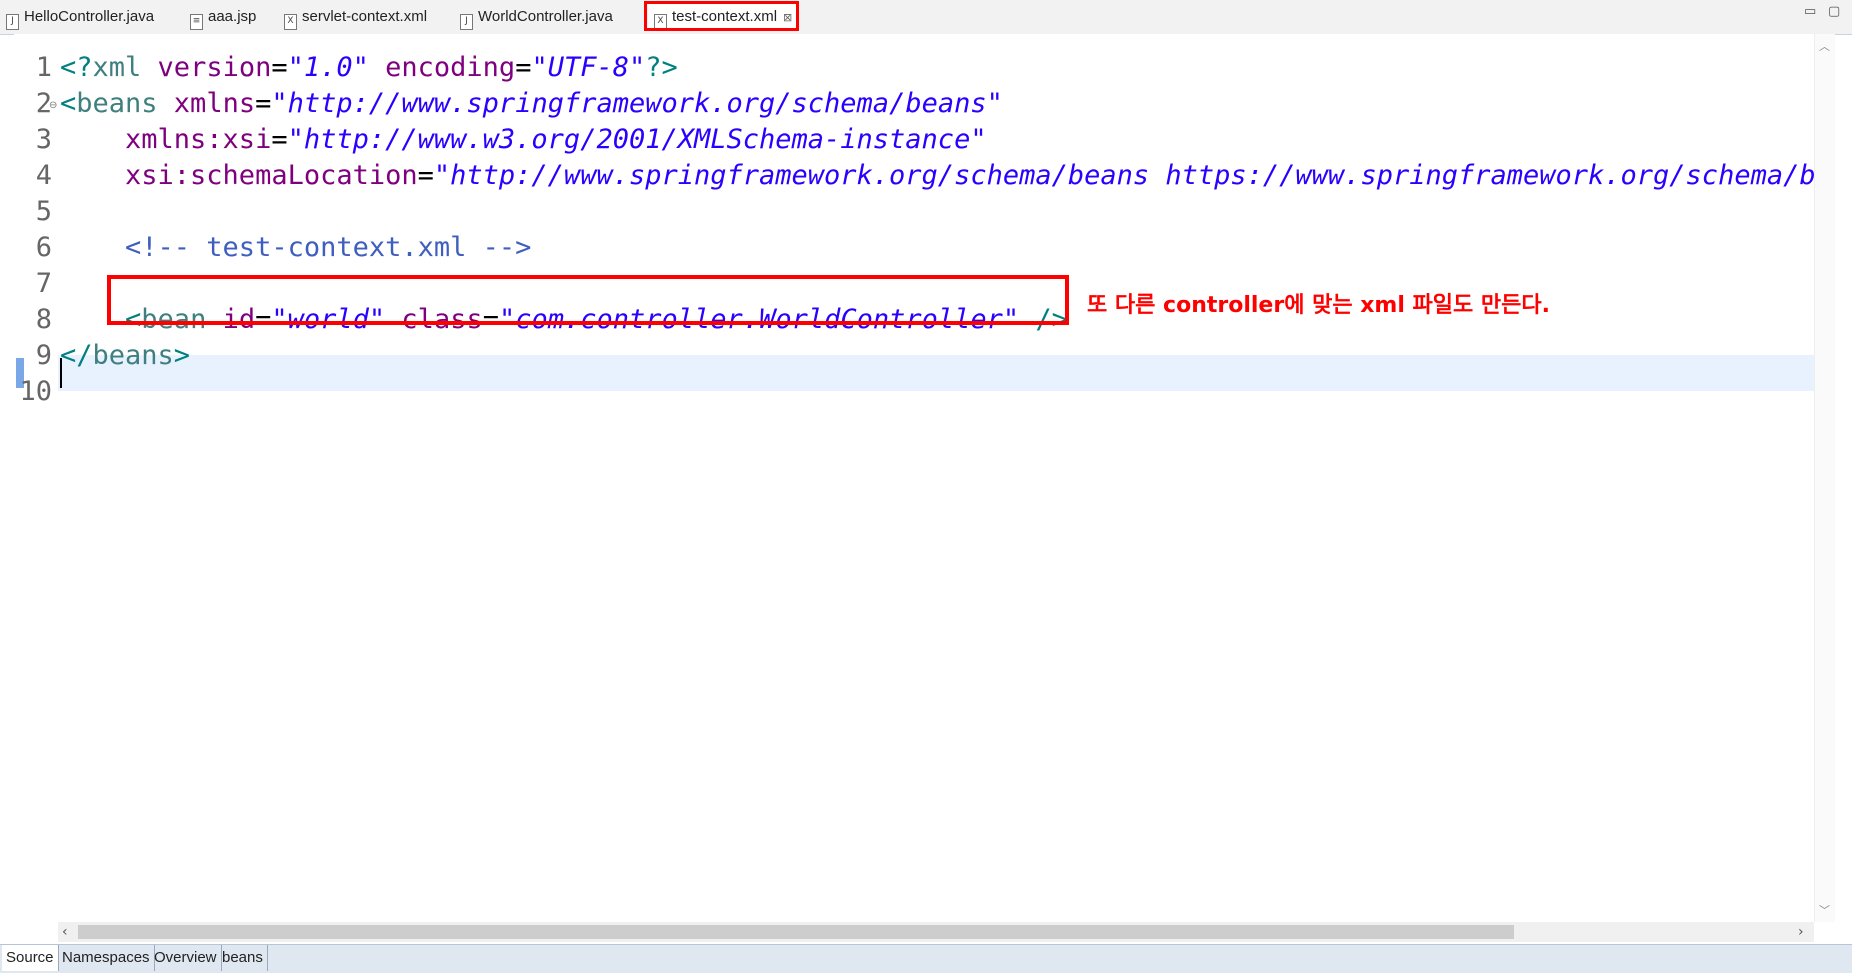  What do you see at coordinates (35, 478) in the screenshot?
I see `line-number-gutter: 1 2 ⊖ 3 4 5 6 7 8 9 10` at bounding box center [35, 478].